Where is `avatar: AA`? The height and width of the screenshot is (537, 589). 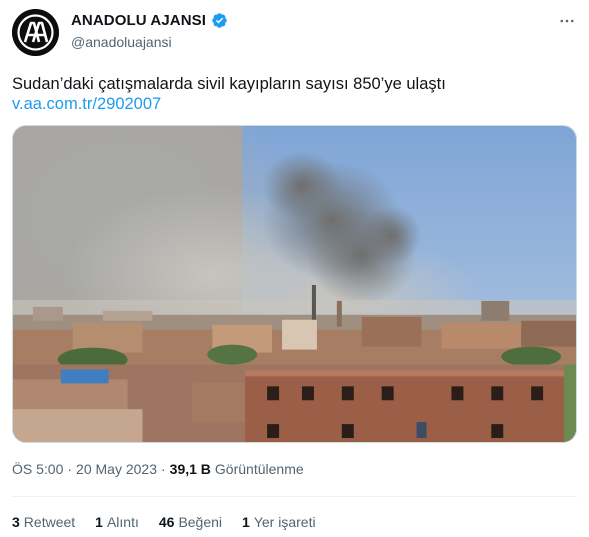 avatar: AA is located at coordinates (35, 32).